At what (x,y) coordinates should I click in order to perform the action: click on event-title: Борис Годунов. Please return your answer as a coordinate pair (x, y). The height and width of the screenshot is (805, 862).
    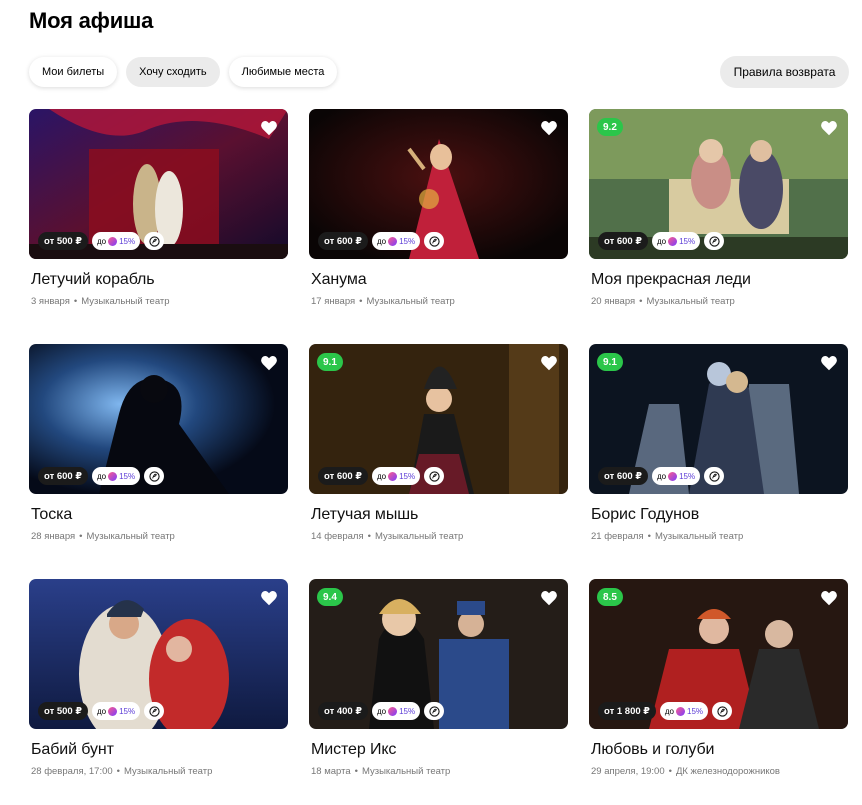
    Looking at the image, I should click on (718, 515).